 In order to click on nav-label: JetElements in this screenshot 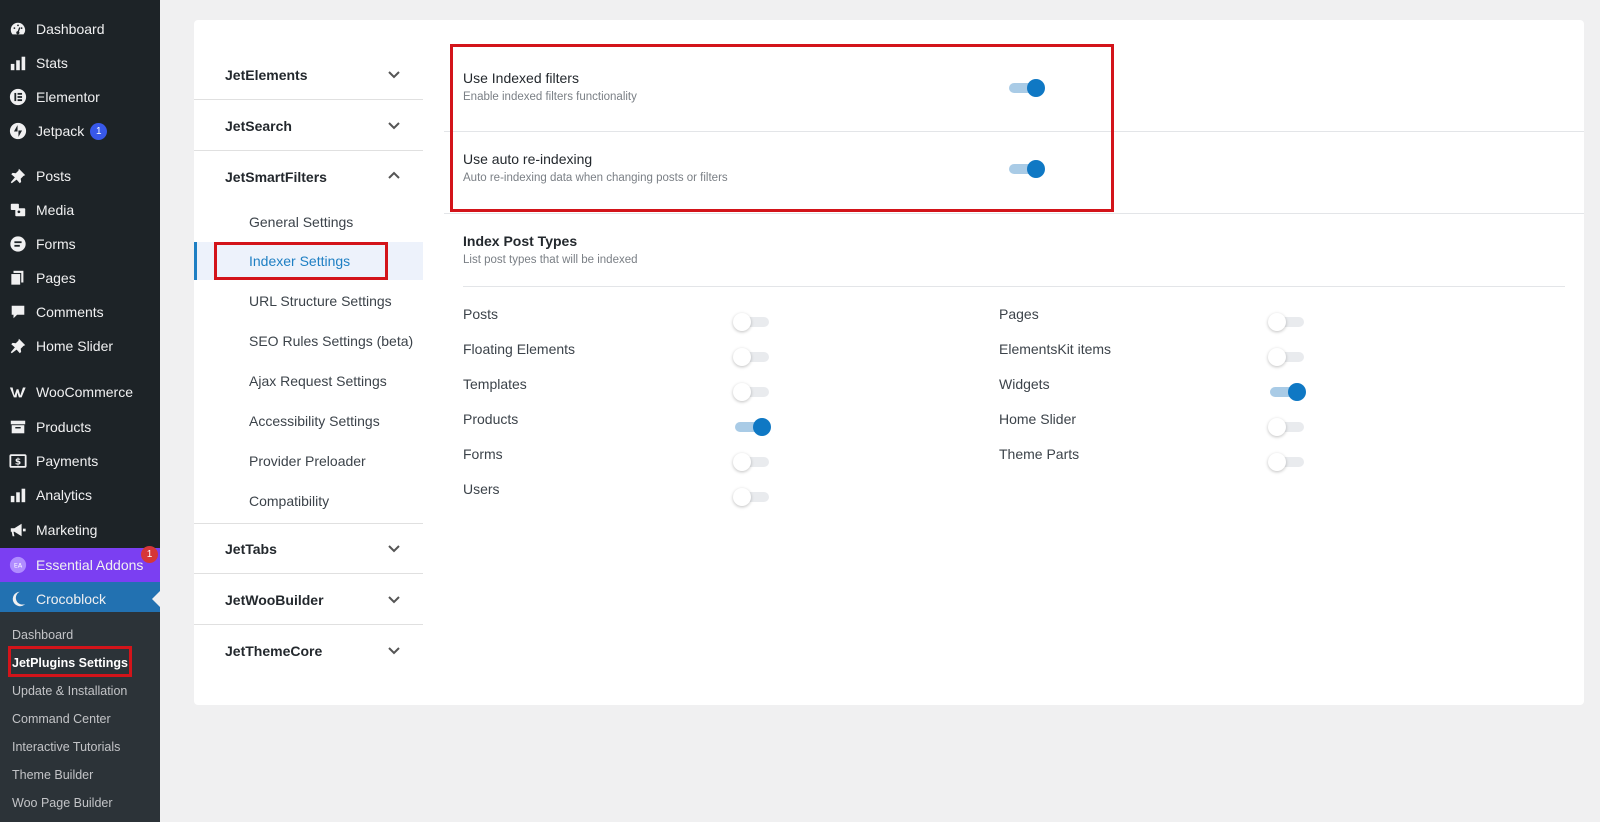, I will do `click(266, 74)`.